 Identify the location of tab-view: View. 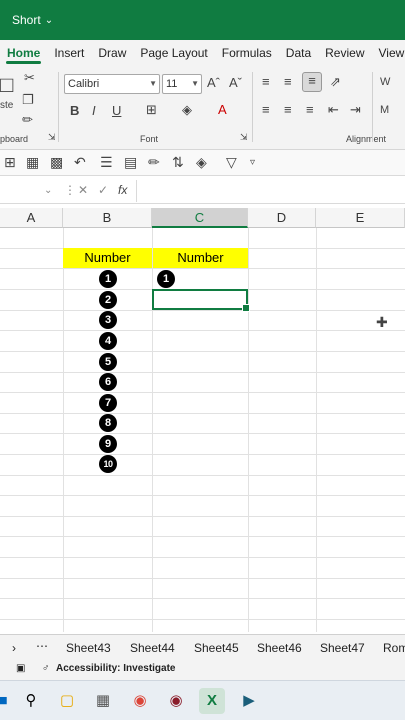
(388, 53).